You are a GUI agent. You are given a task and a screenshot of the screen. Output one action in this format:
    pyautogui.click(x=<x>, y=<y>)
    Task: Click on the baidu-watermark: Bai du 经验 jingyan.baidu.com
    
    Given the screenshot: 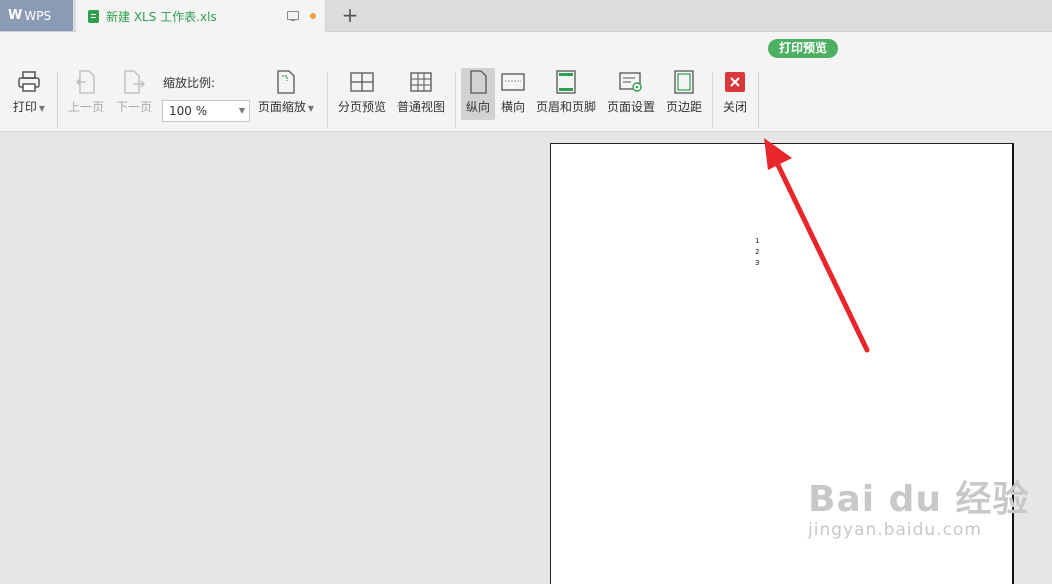 What is the action you would take?
    pyautogui.click(x=919, y=505)
    